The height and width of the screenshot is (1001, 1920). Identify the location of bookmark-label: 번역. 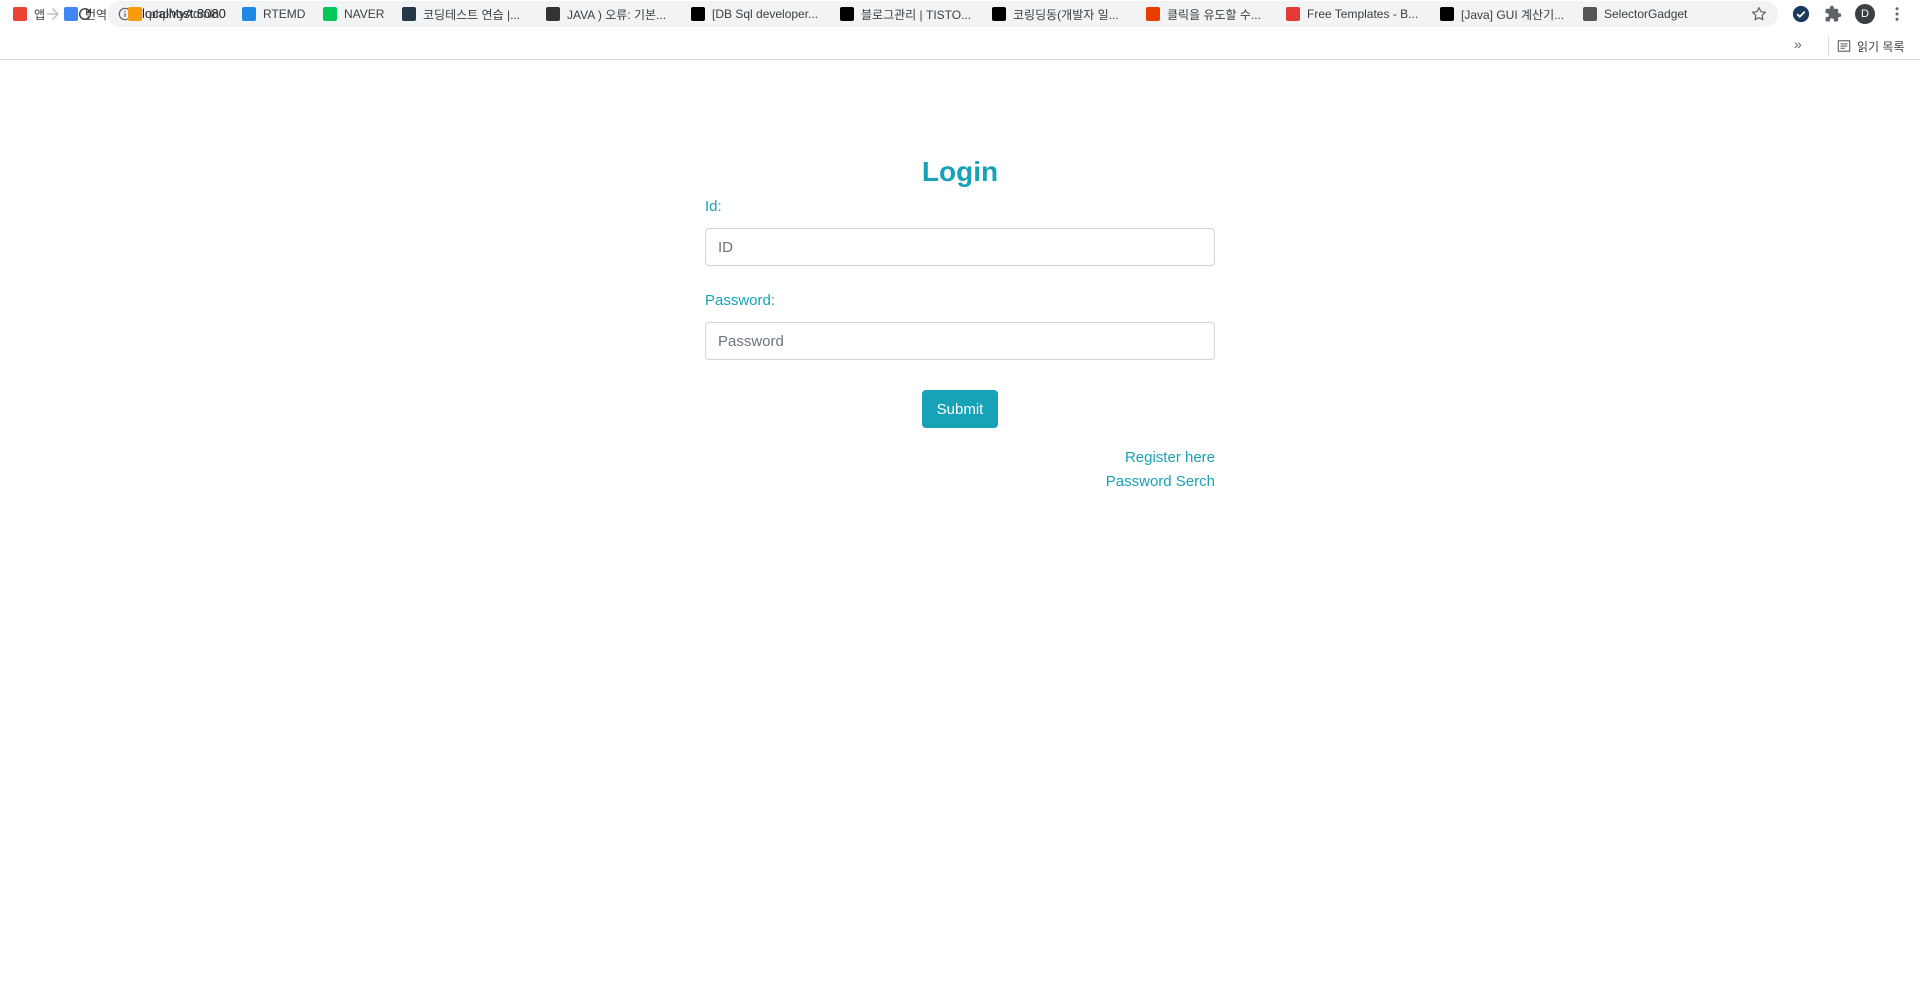
(96, 14).